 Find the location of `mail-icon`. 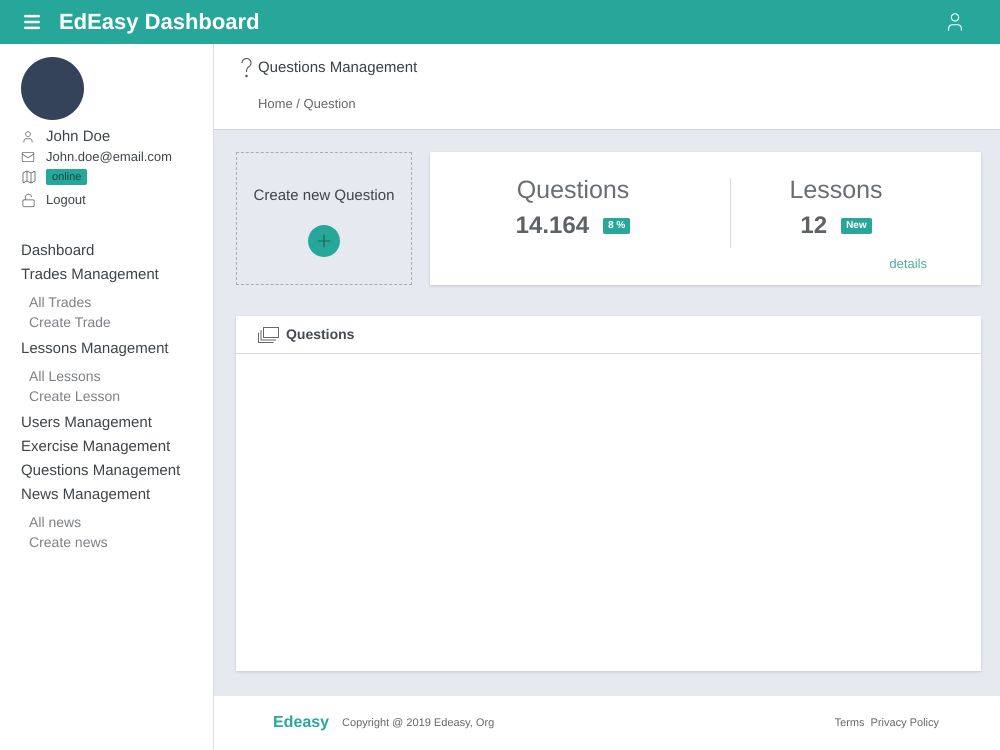

mail-icon is located at coordinates (28, 157).